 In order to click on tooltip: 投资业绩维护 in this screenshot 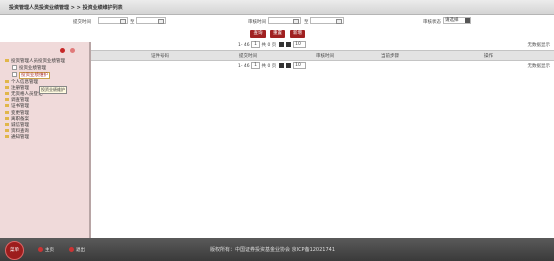, I will do `click(53, 90)`.